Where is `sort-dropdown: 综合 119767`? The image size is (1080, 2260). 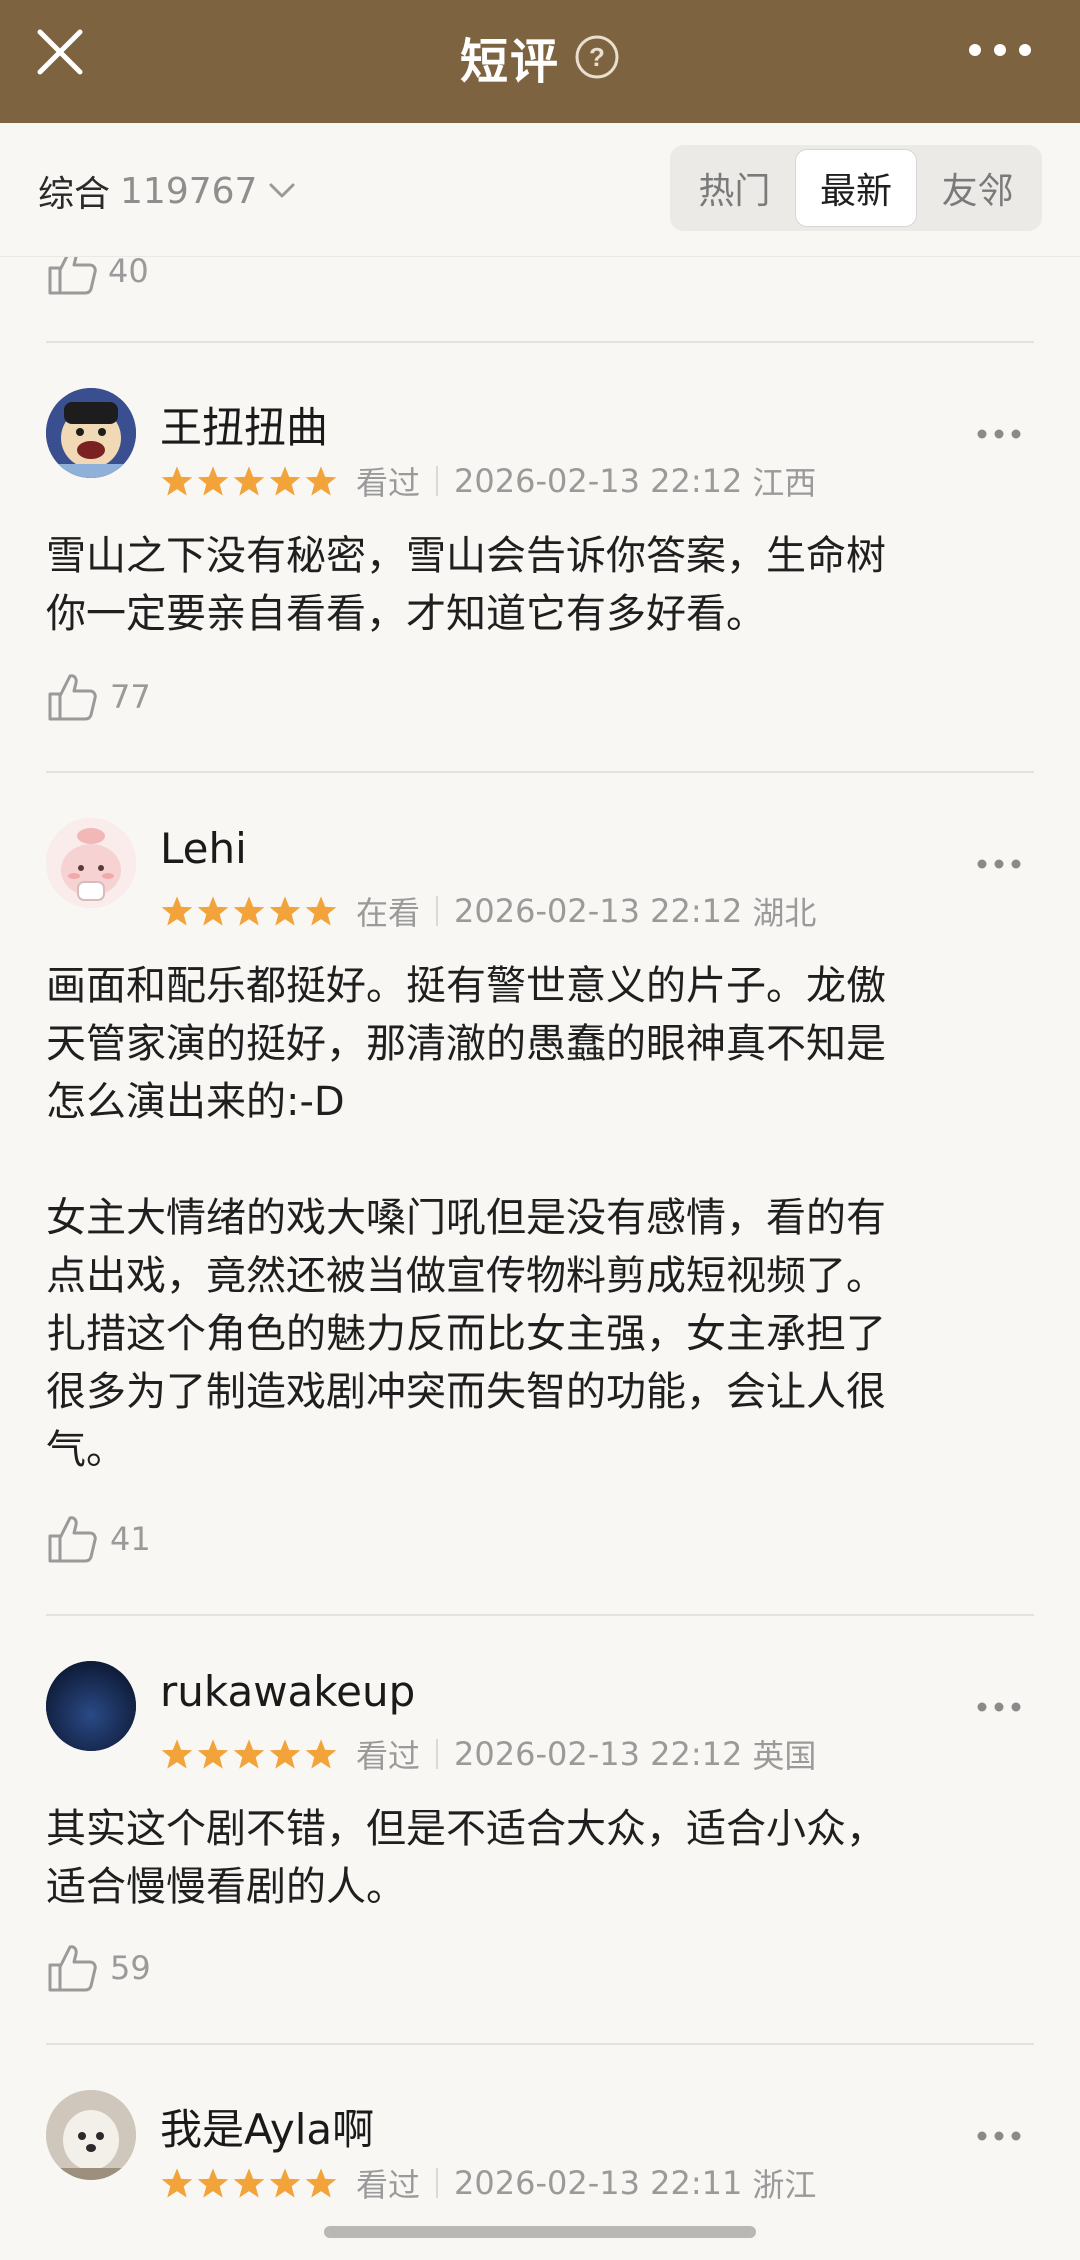
sort-dropdown: 综合 119767 is located at coordinates (166, 191).